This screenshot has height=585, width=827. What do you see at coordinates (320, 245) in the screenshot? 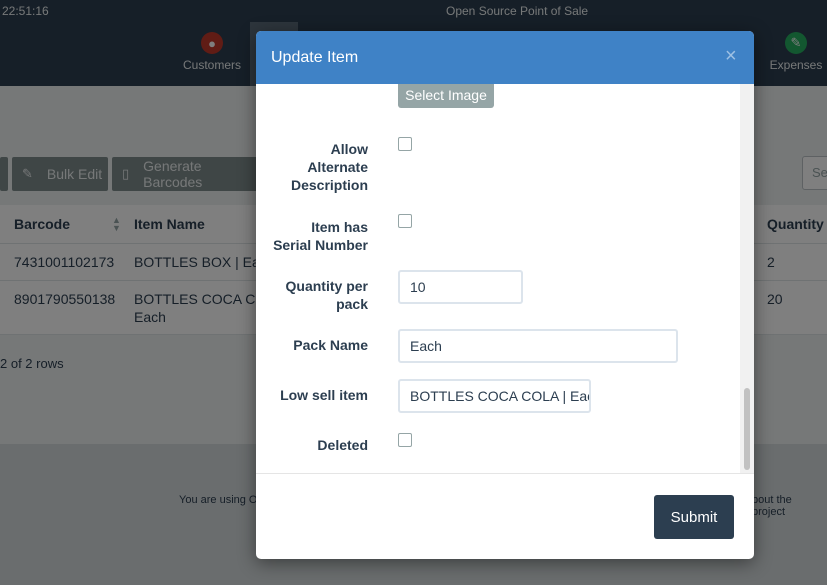
I see `label-line: Serial Number` at bounding box center [320, 245].